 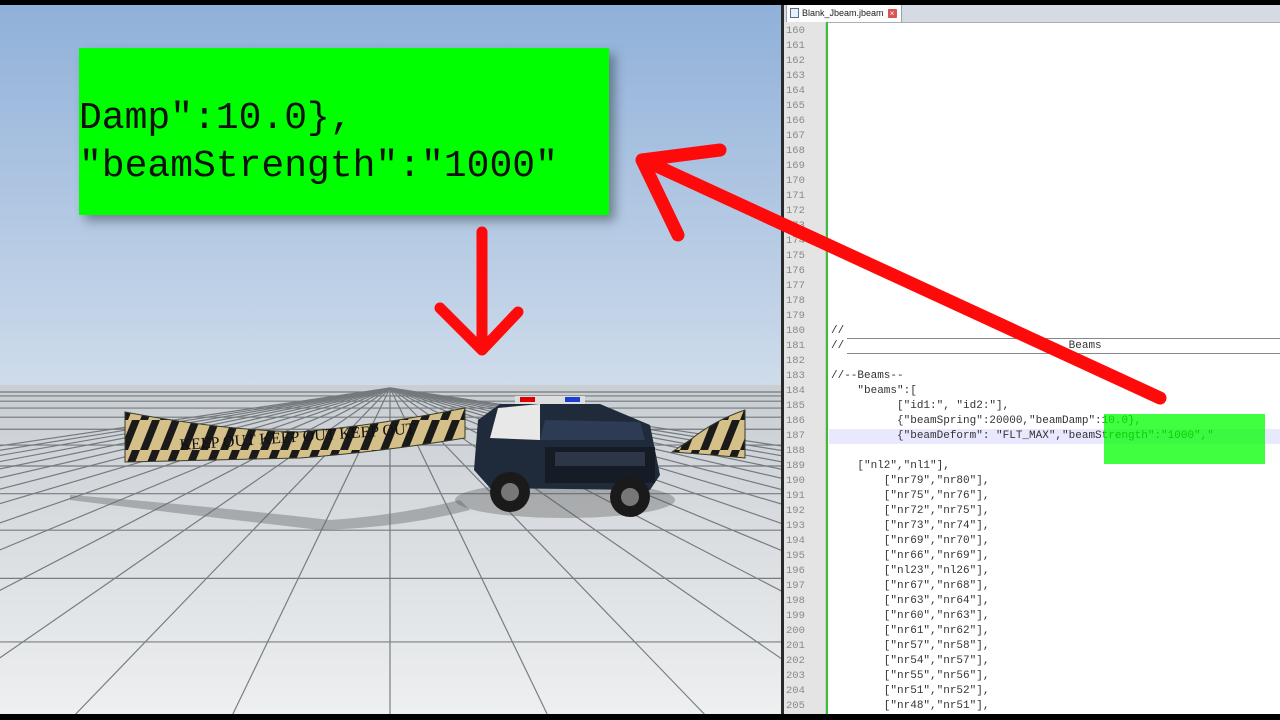 I want to click on code-line: {"beamSpring":20000,"beamDamp":10.0},, so click(x=986, y=421).